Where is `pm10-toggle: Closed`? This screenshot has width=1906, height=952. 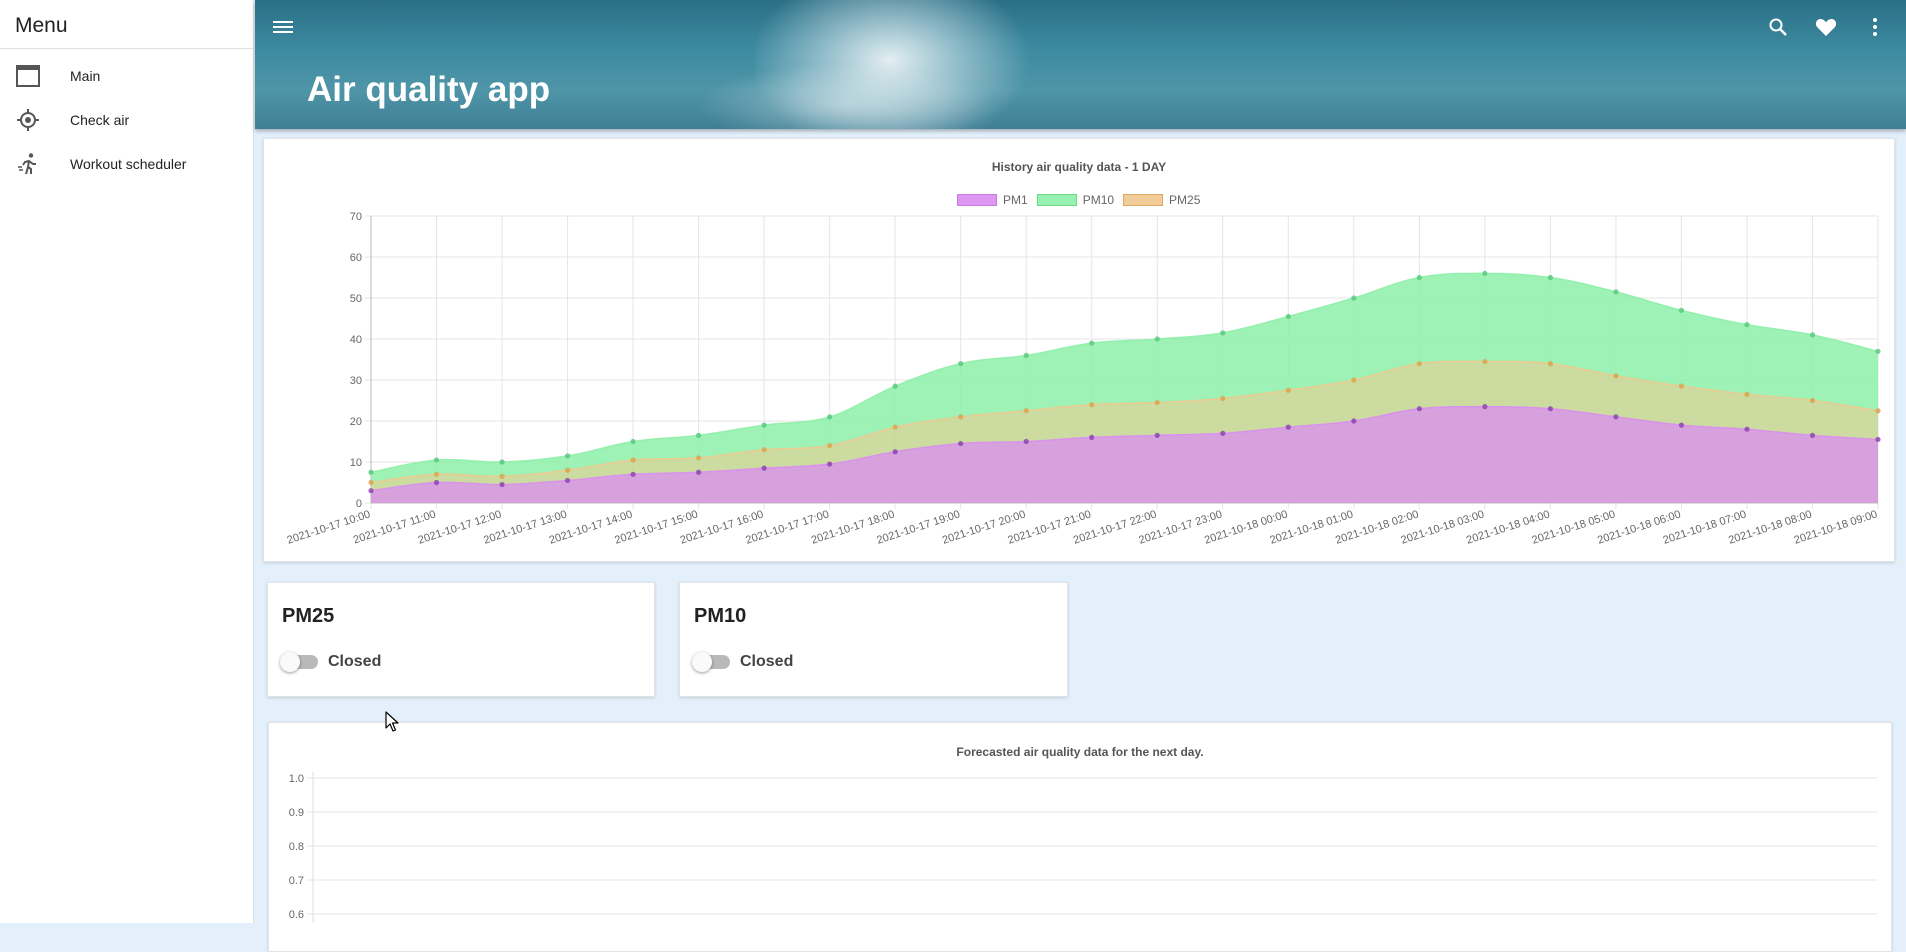 pm10-toggle: Closed is located at coordinates (742, 662).